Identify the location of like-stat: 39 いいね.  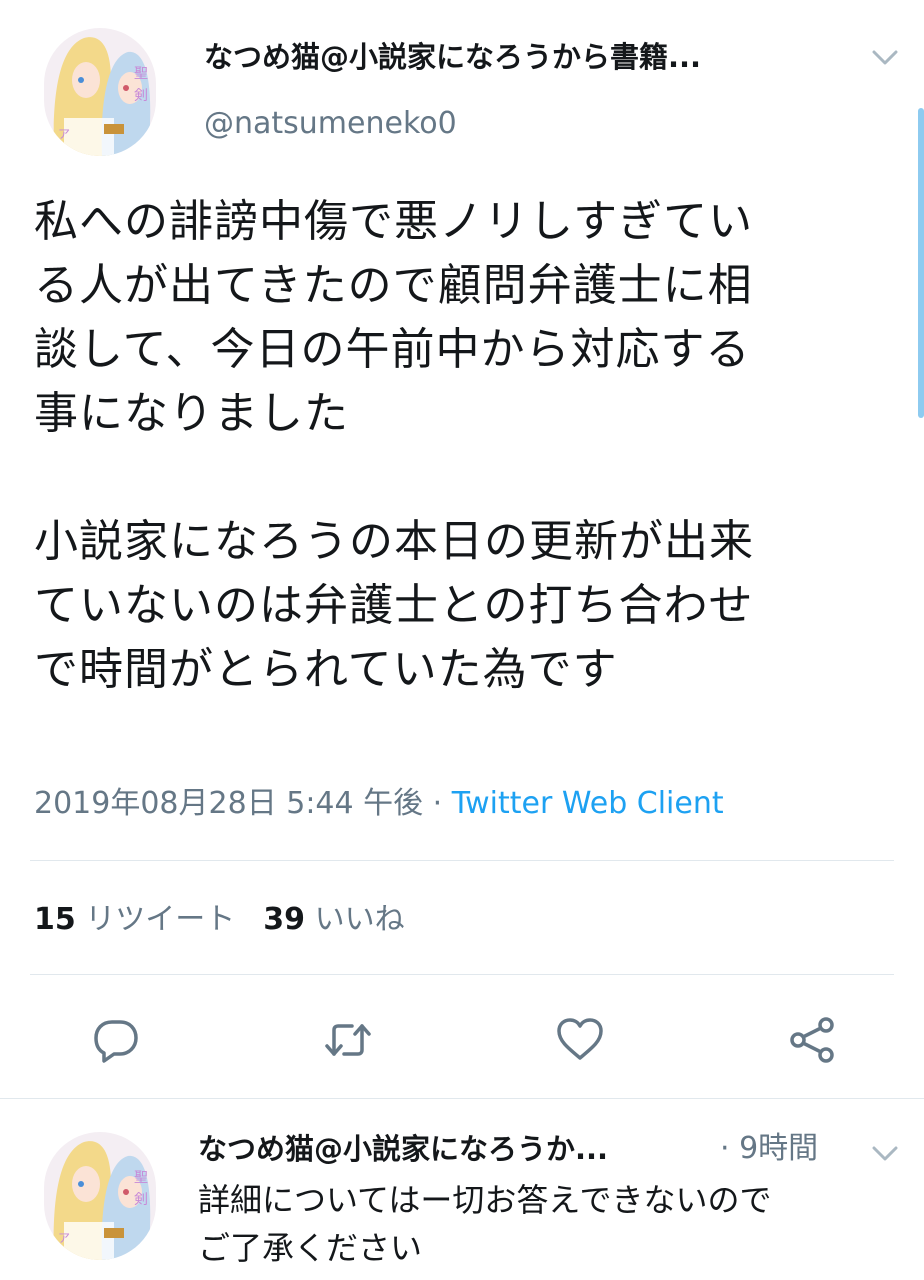
(333, 919).